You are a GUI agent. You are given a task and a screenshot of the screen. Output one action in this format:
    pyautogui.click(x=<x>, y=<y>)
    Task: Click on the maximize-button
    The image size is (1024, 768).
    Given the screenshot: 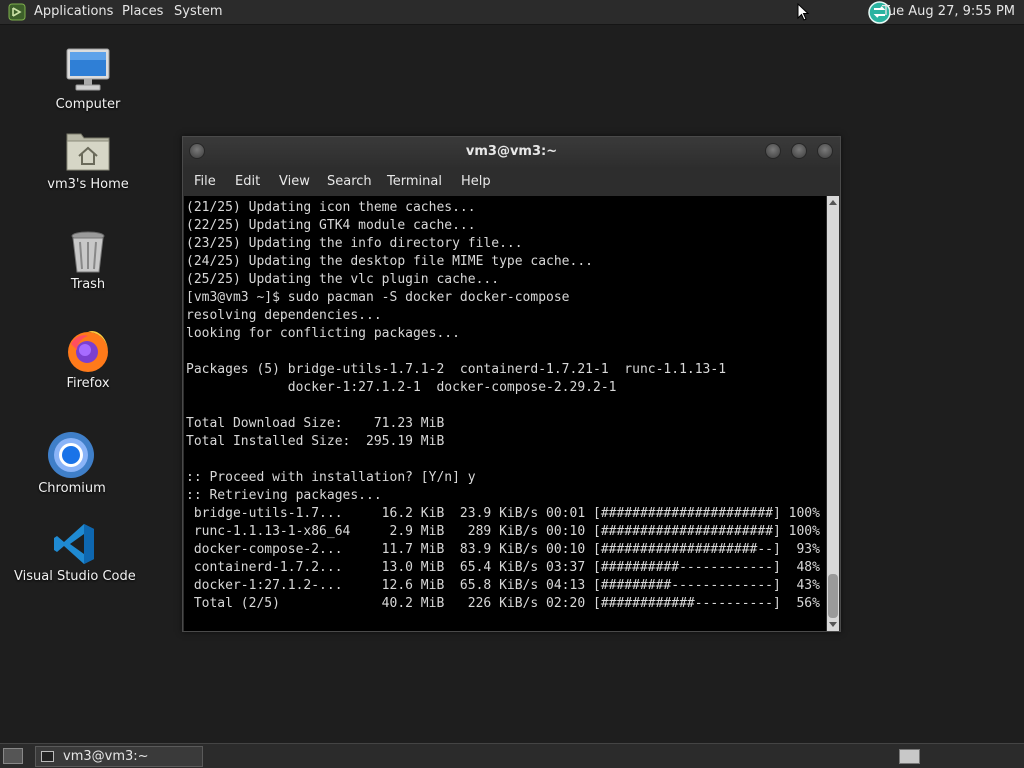 What is the action you would take?
    pyautogui.click(x=799, y=151)
    